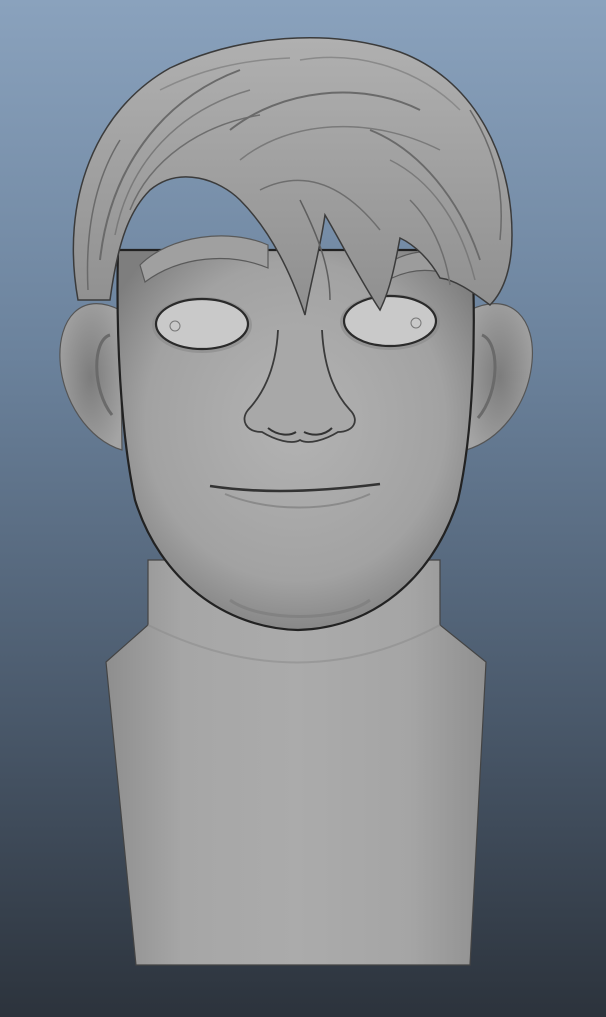  I want to click on left-ear, so click(91, 377).